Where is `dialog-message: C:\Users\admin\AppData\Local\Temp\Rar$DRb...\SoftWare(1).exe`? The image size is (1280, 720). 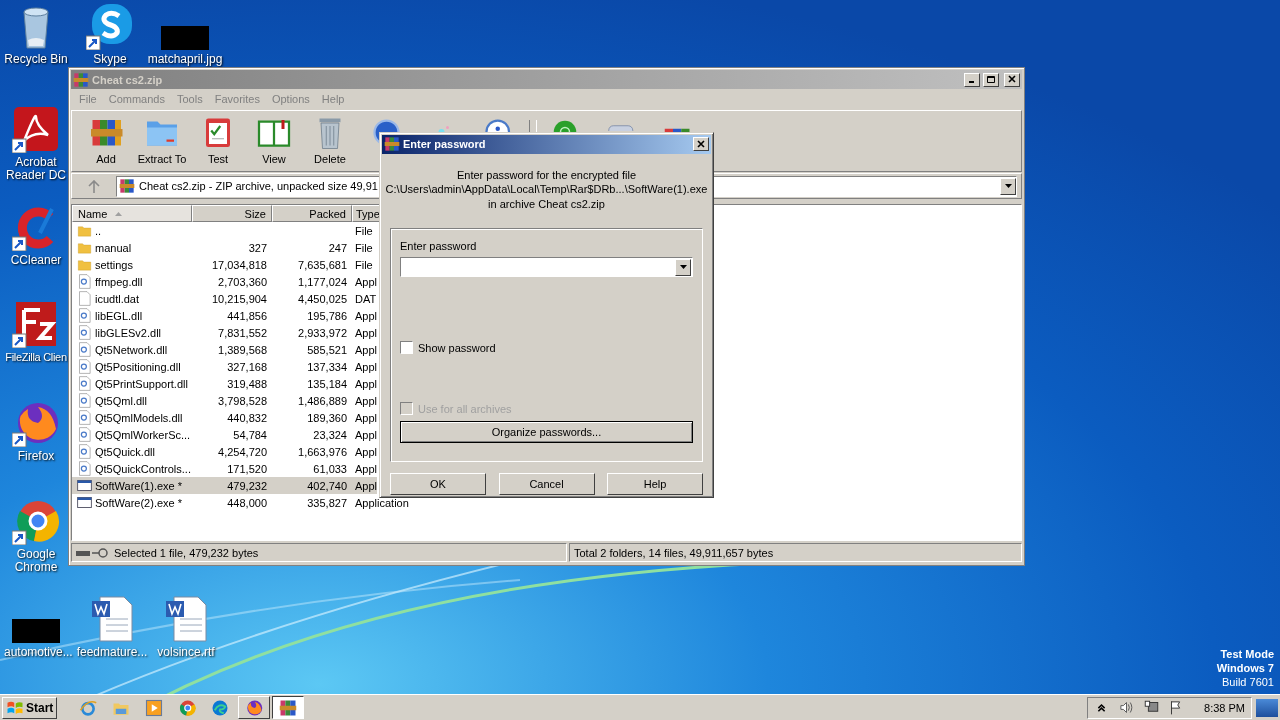 dialog-message: C:\Users\admin\AppData\Local\Temp\Rar$DRb...\SoftWare(1).exe is located at coordinates (546, 189).